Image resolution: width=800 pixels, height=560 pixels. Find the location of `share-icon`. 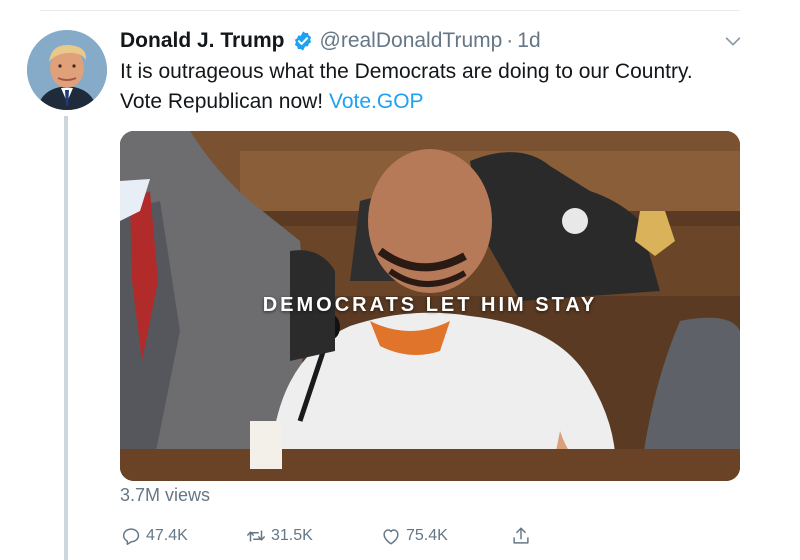

share-icon is located at coordinates (521, 535).